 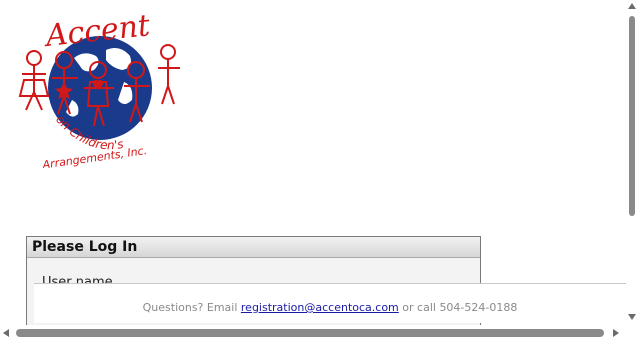 I want to click on company-logo: Accent on Children's Arrangements, Inc., so click(x=100, y=90).